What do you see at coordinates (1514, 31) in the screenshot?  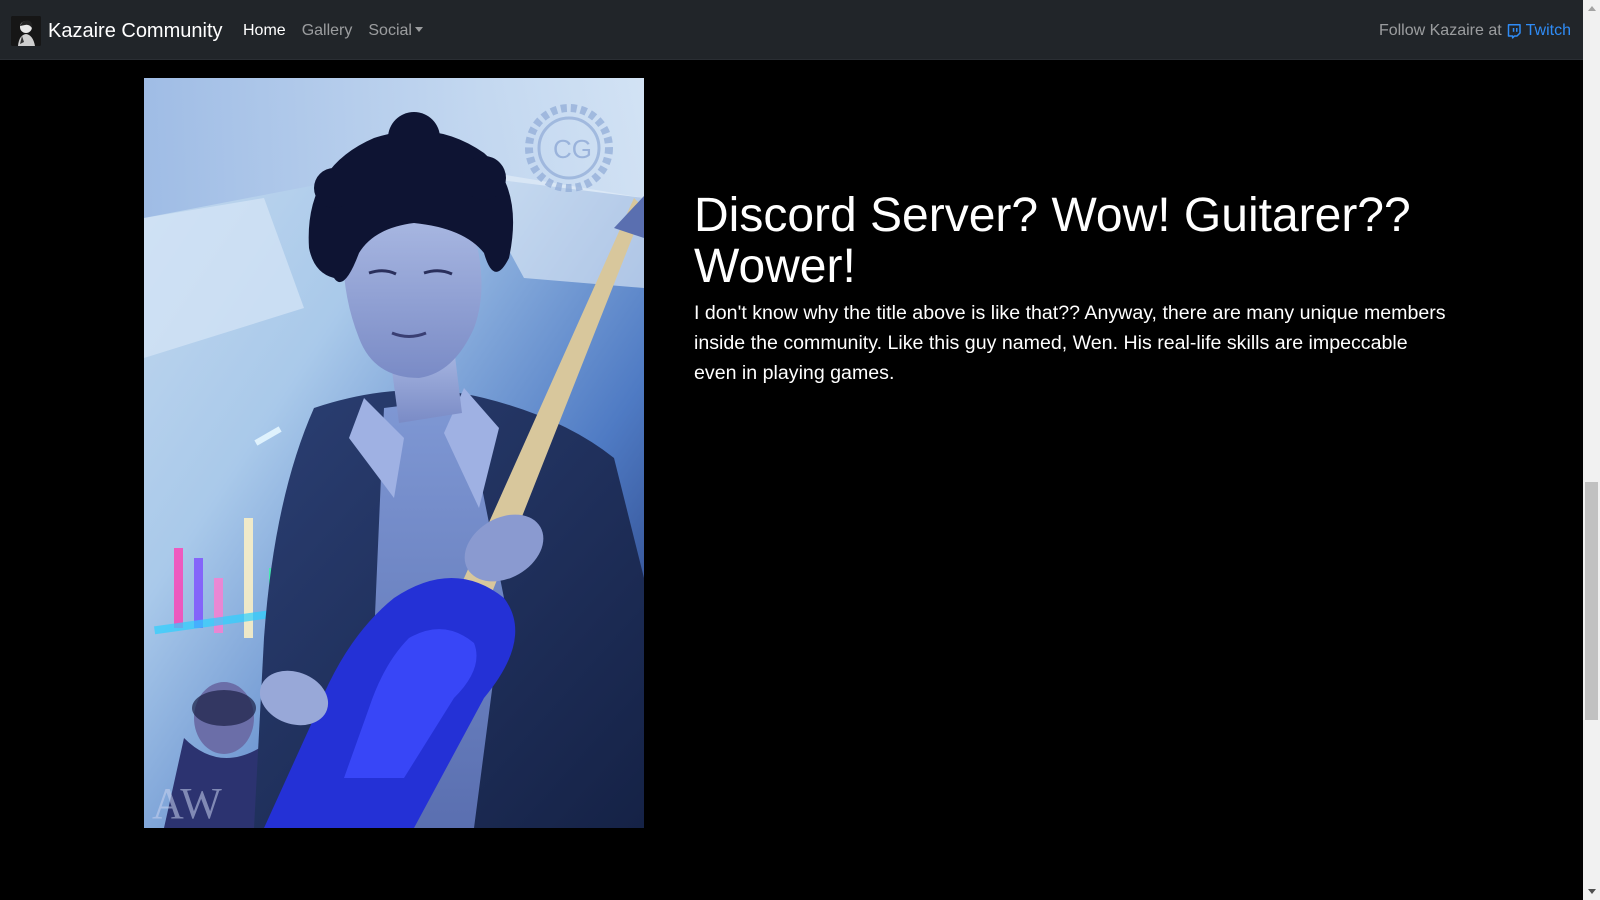 I see `twitch-icon` at bounding box center [1514, 31].